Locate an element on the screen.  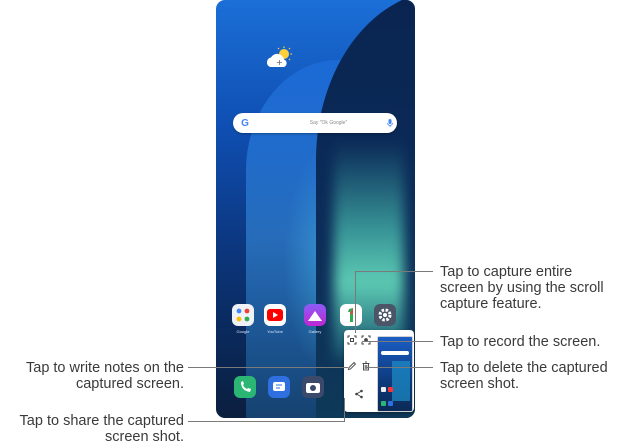
callout-line-write-notes is located at coordinates (268, 367).